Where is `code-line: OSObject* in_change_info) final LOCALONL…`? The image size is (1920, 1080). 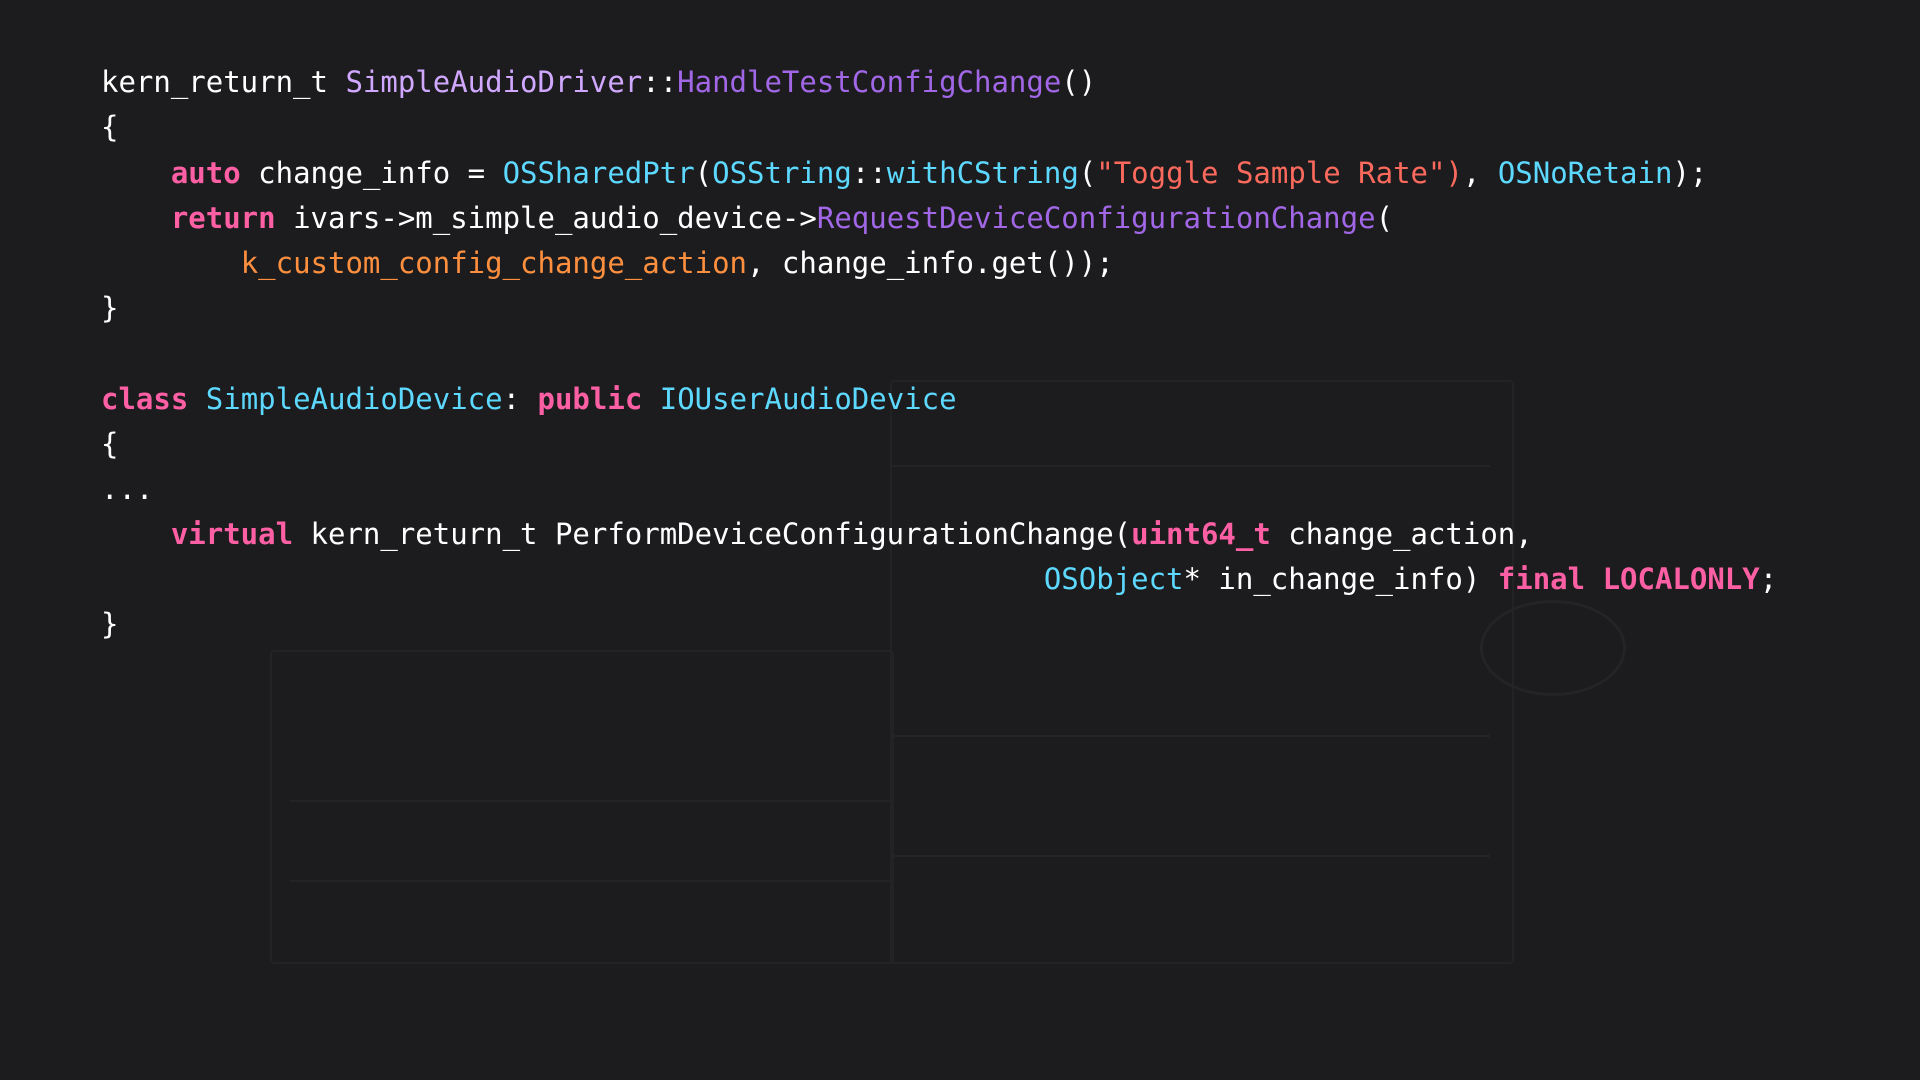 code-line: OSObject* in_change_info) final LOCALONL… is located at coordinates (939, 579).